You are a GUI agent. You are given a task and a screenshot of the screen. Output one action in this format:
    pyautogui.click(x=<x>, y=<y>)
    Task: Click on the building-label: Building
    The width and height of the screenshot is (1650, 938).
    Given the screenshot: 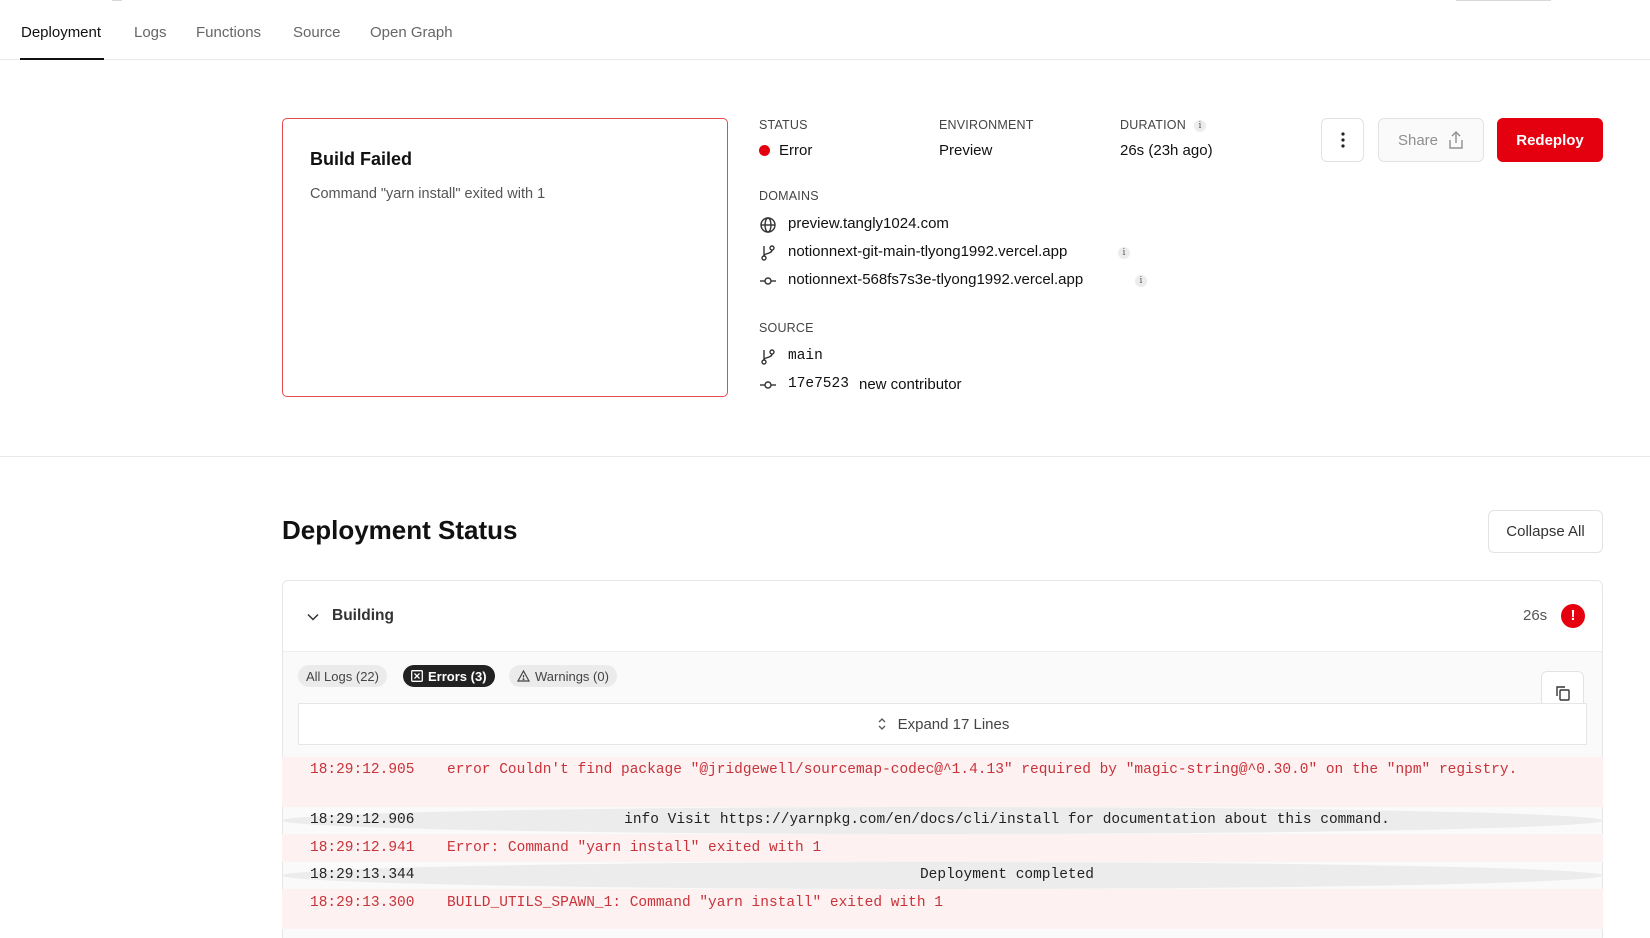 What is the action you would take?
    pyautogui.click(x=363, y=615)
    